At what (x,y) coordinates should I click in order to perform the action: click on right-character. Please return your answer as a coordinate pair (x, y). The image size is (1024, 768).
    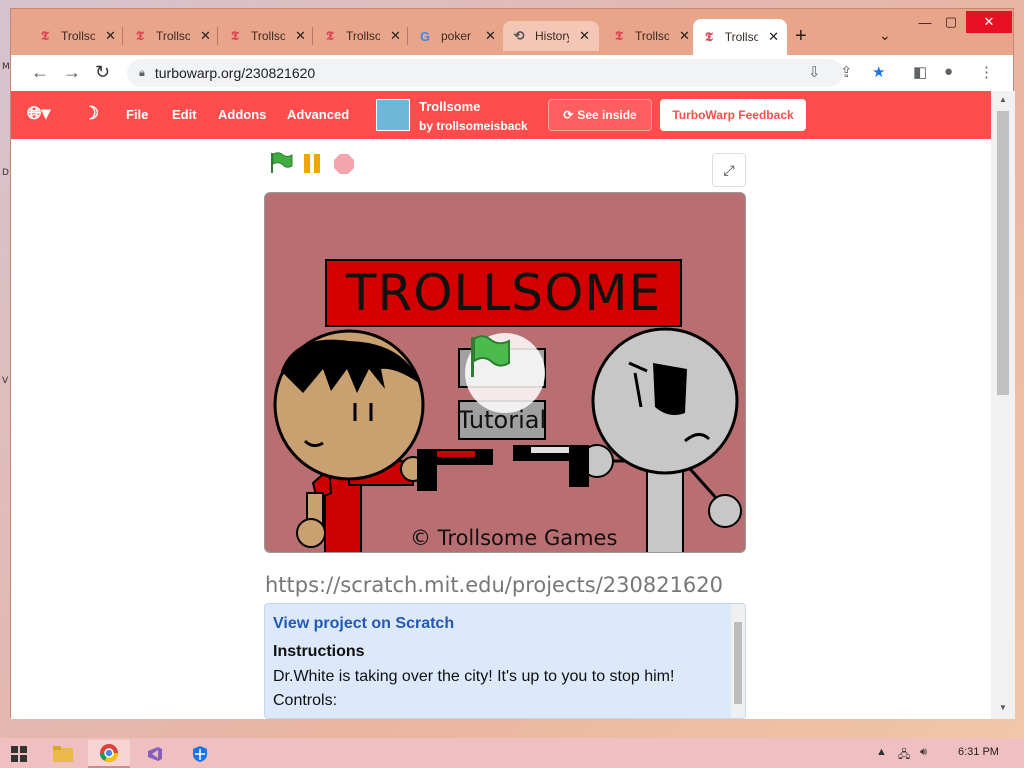
    Looking at the image, I should click on (661, 439).